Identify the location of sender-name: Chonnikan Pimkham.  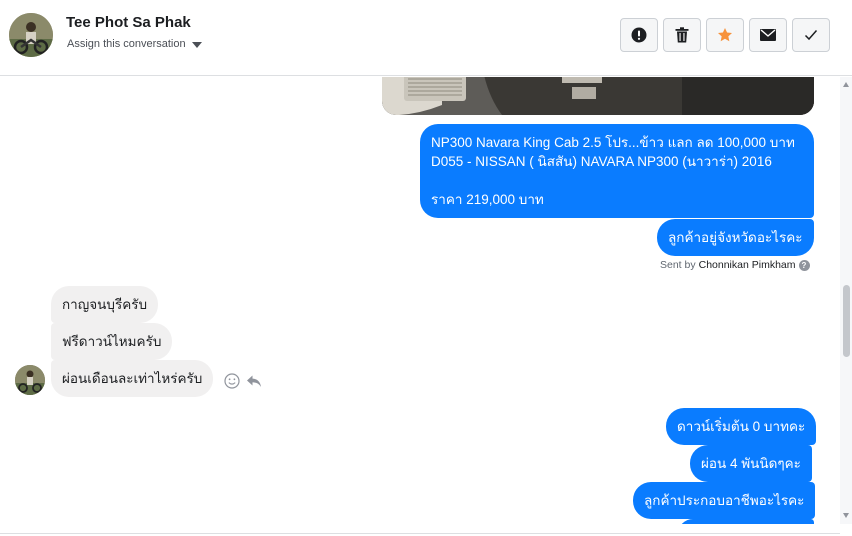
(747, 265).